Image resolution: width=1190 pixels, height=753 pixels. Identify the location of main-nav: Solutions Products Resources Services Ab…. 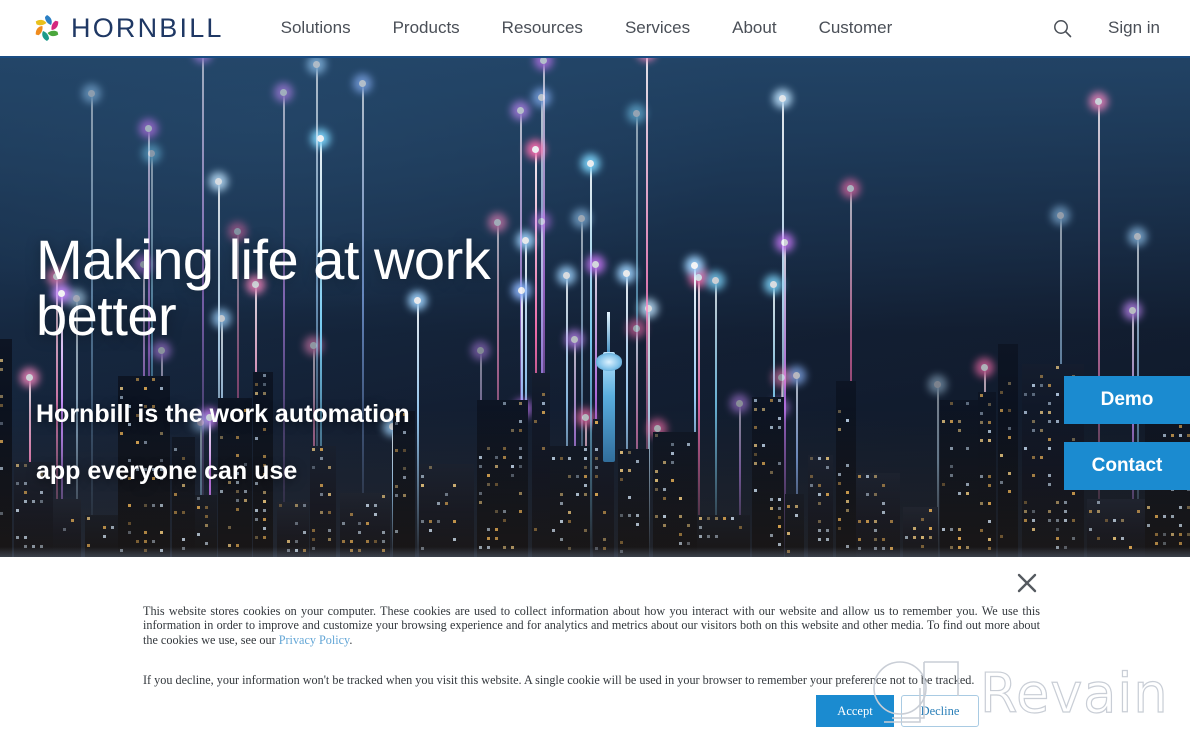
(587, 28).